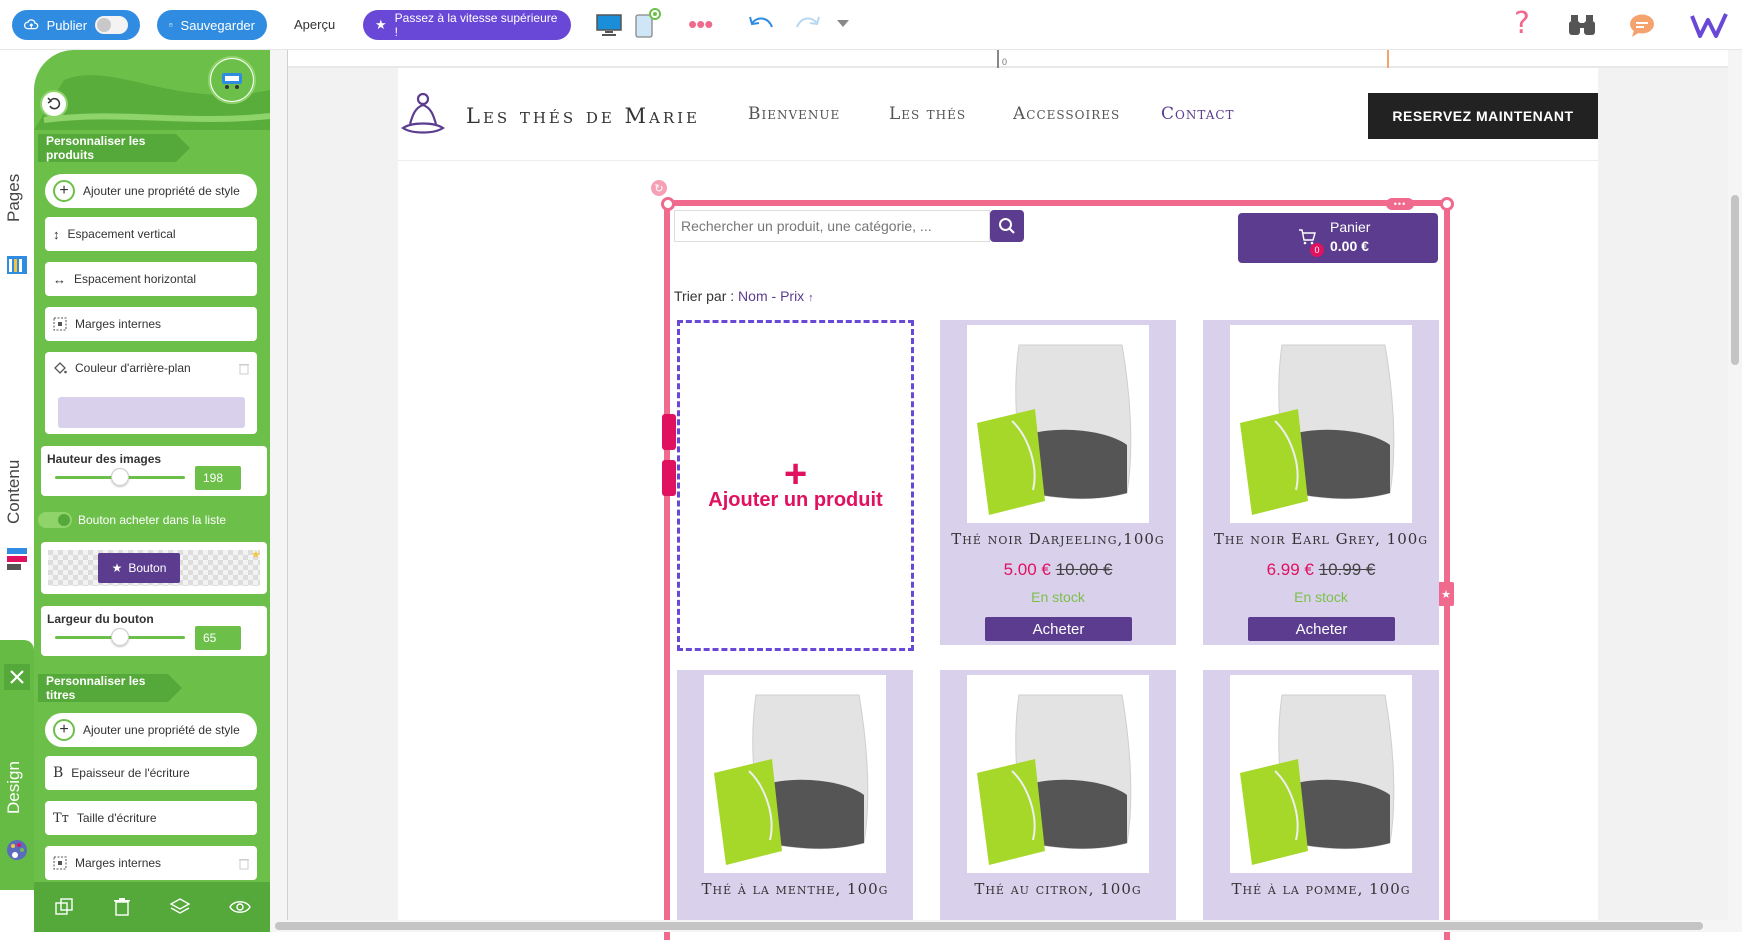  I want to click on chevron-down-icon, so click(843, 24).